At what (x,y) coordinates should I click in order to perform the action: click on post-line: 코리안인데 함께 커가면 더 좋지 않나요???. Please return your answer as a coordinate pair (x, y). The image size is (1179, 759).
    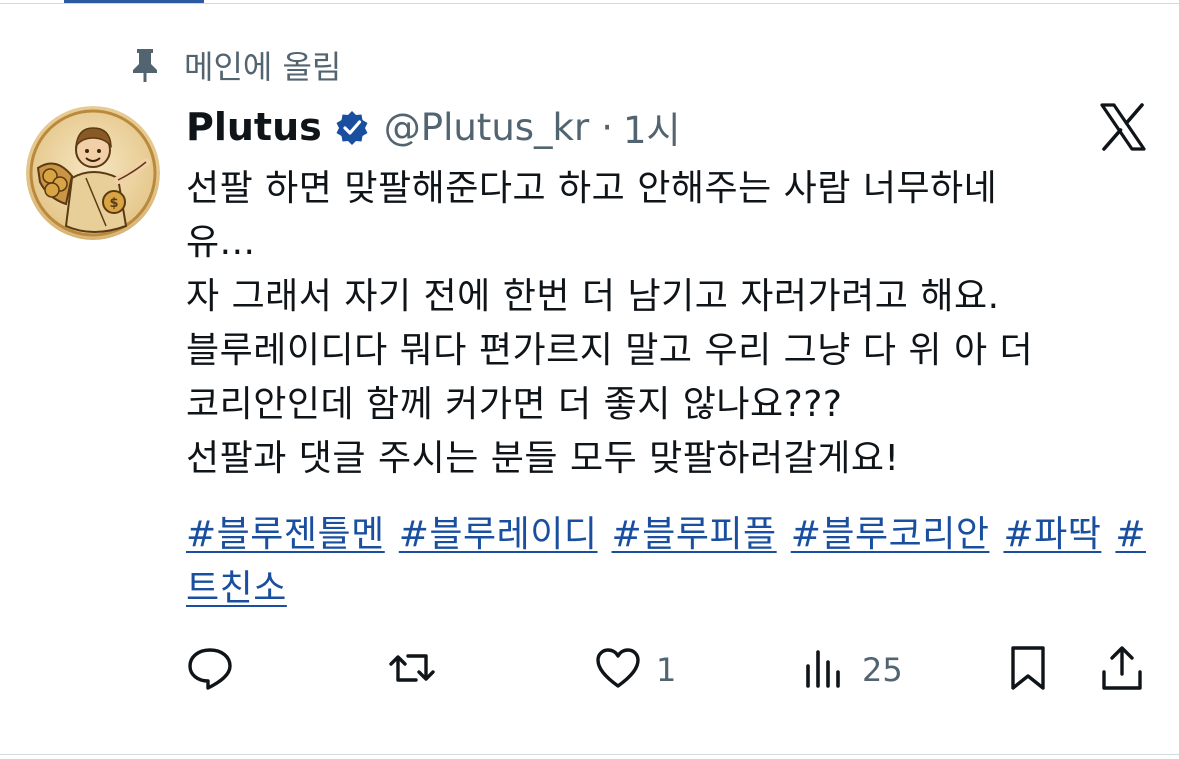
    Looking at the image, I should click on (514, 404).